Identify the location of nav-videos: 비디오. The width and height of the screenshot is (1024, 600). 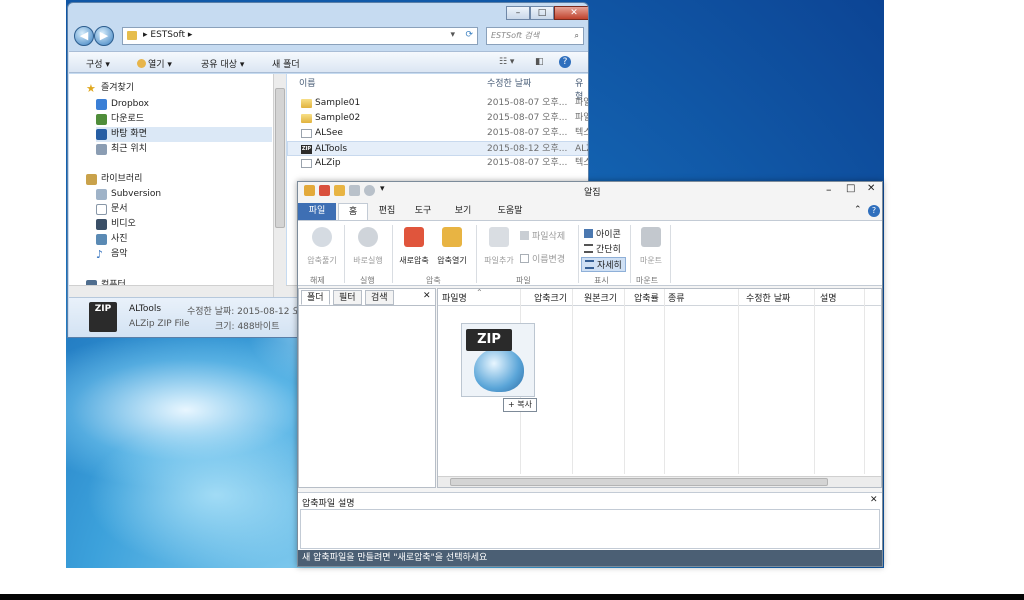
(196, 224).